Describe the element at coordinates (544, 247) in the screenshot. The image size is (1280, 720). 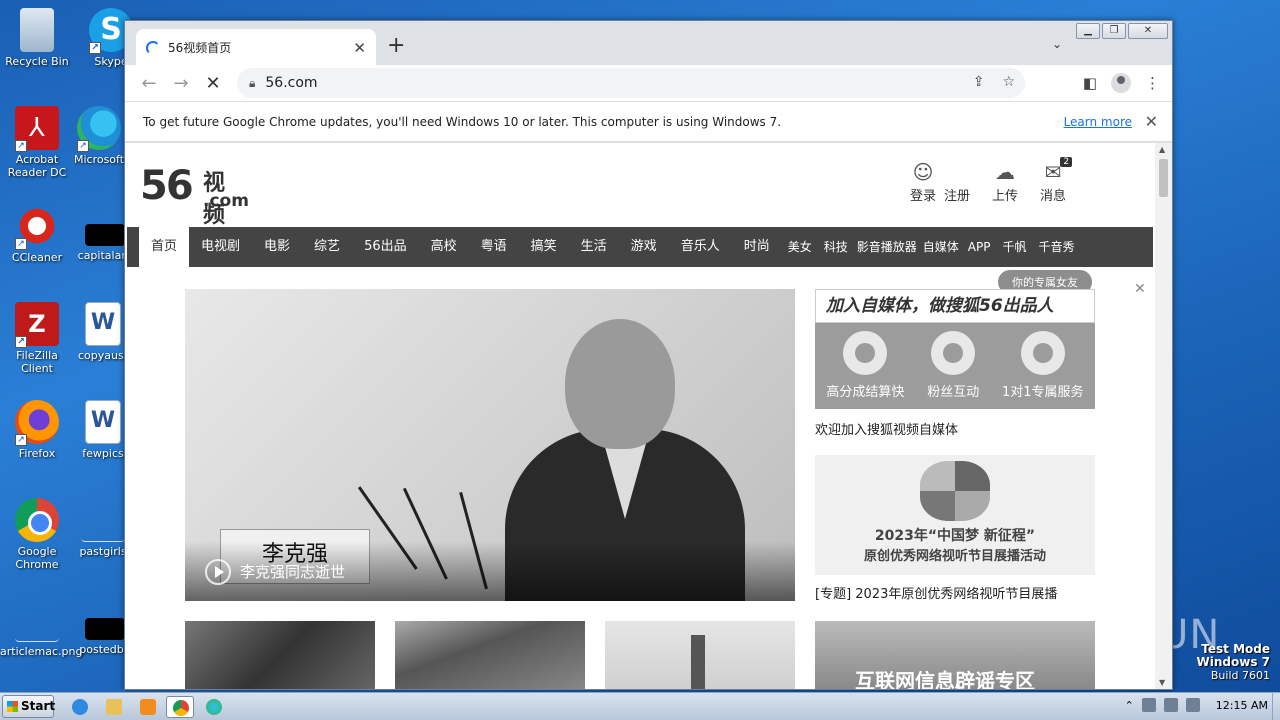
I see `nav-item-funny: 搞笑` at that location.